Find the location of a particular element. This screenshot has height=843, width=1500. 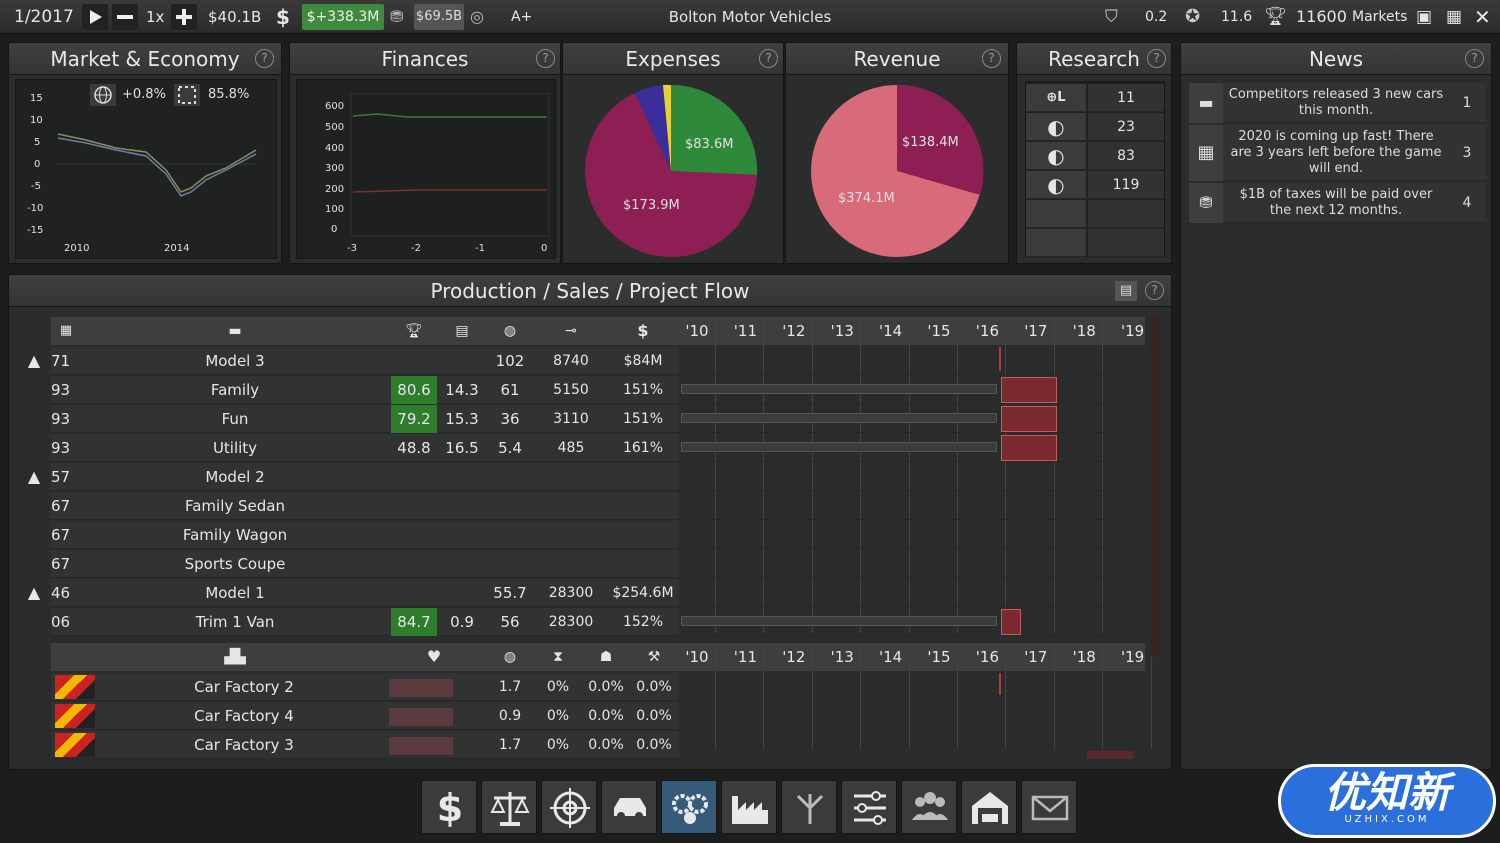

expenses-slice-green is located at coordinates (714, 129).